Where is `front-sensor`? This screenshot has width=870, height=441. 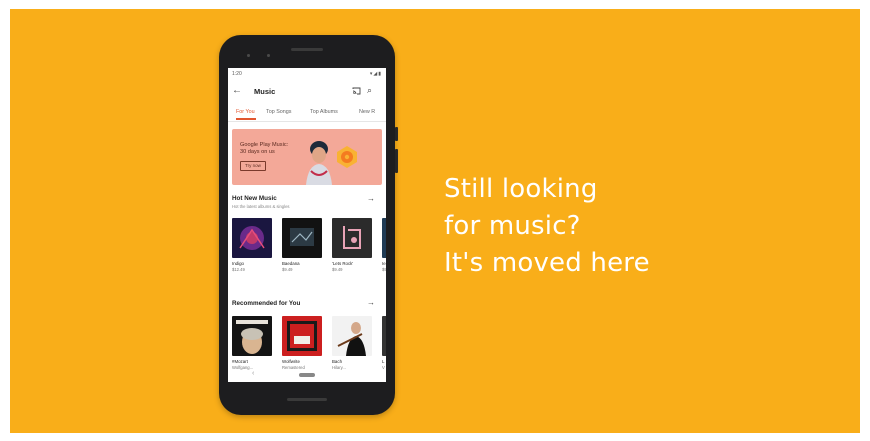
front-sensor is located at coordinates (268, 55).